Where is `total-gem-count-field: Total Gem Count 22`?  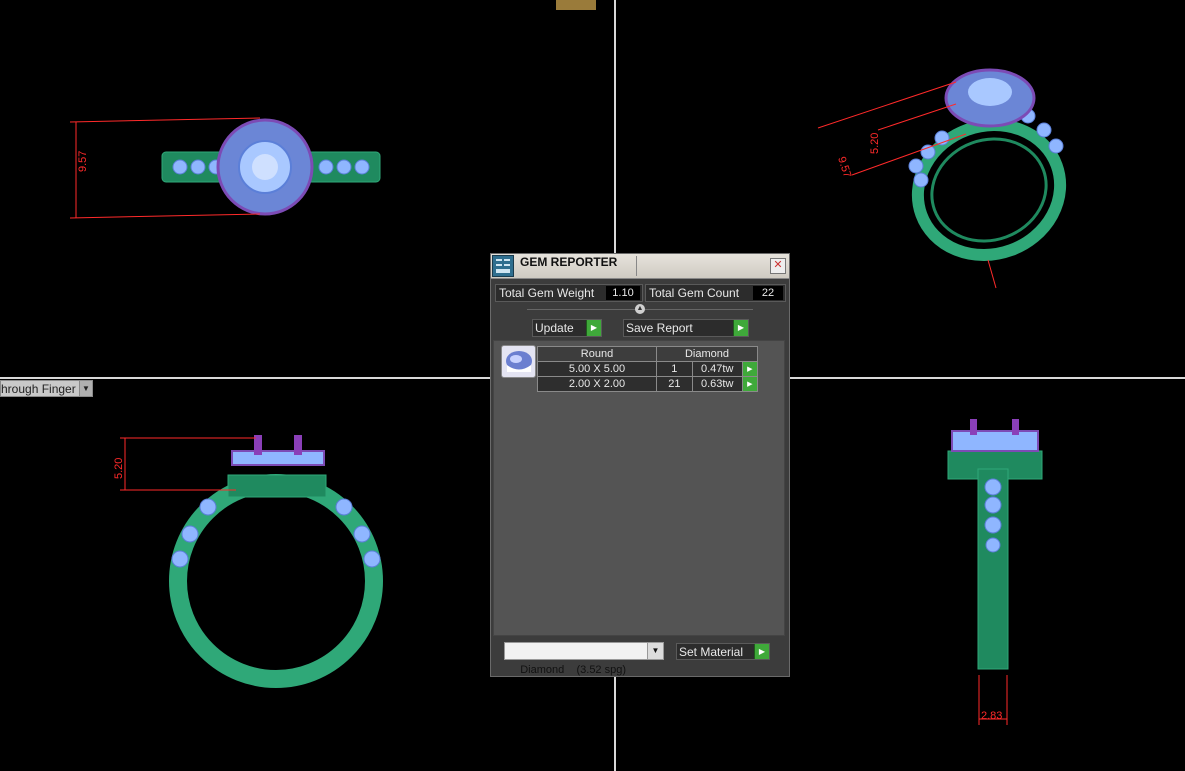
total-gem-count-field: Total Gem Count 22 is located at coordinates (715, 293).